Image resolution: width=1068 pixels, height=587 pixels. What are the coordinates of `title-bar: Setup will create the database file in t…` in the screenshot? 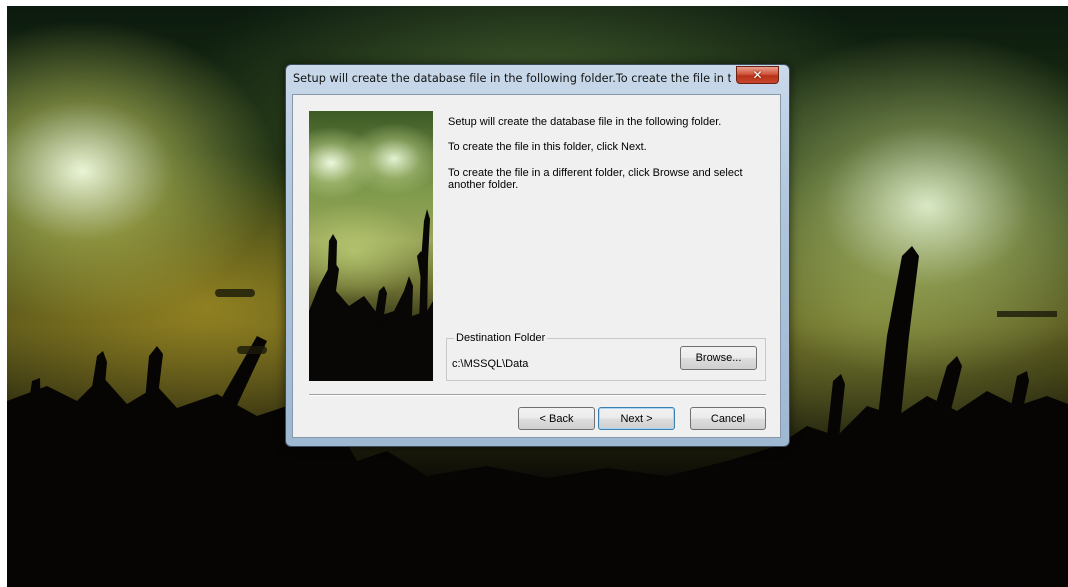 It's located at (537, 77).